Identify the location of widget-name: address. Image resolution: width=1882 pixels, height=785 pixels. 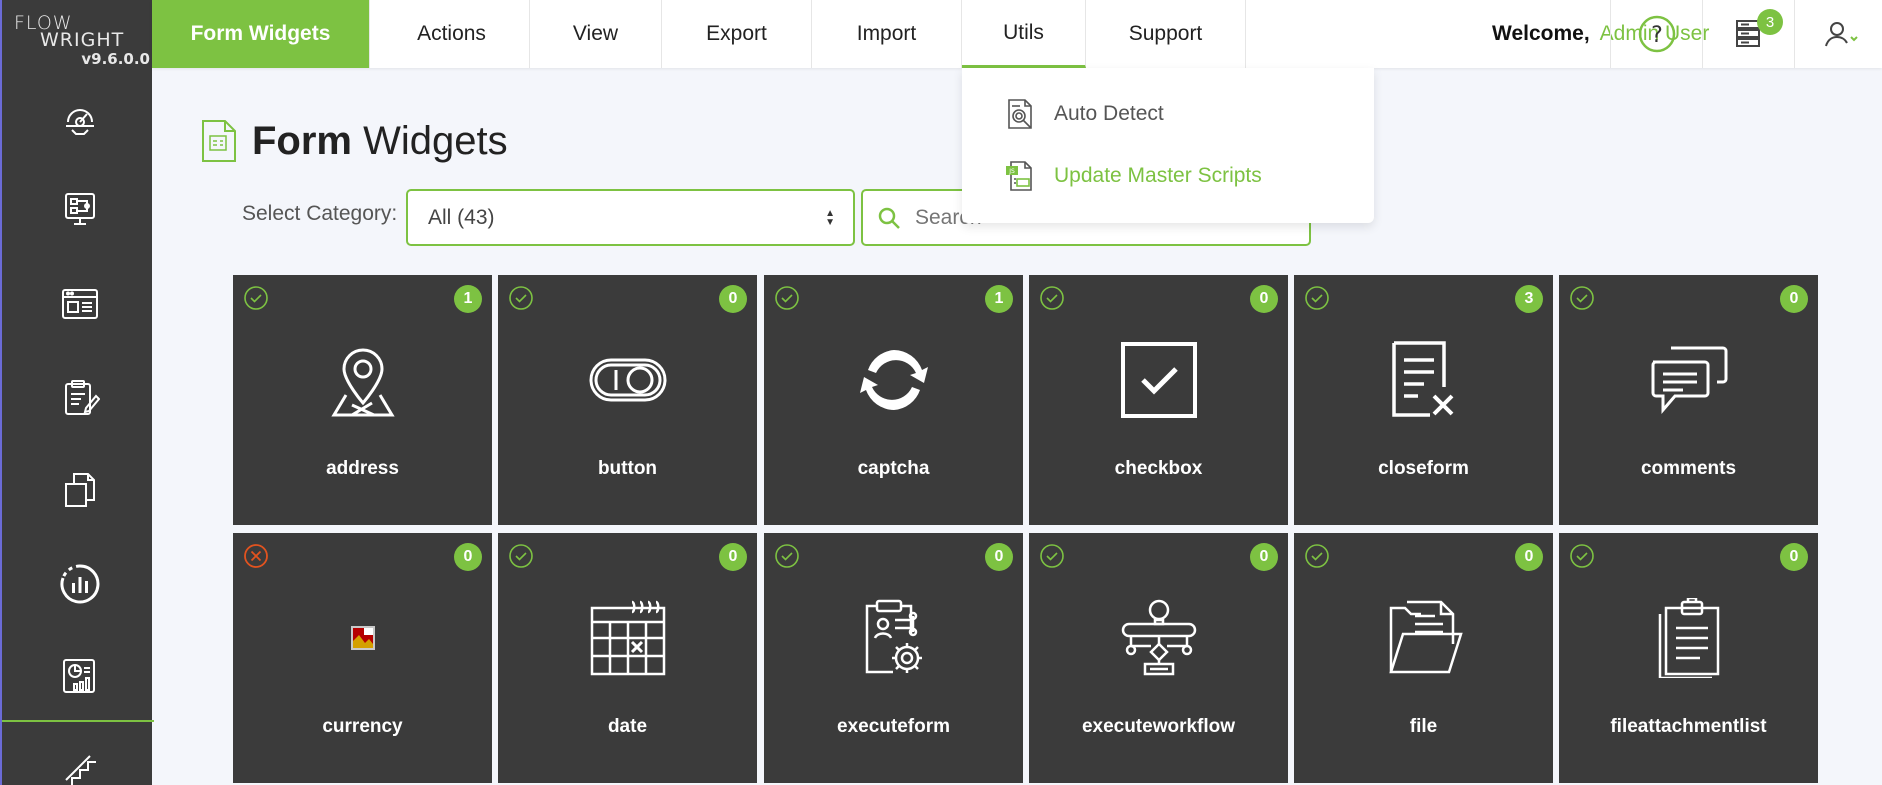
(362, 468).